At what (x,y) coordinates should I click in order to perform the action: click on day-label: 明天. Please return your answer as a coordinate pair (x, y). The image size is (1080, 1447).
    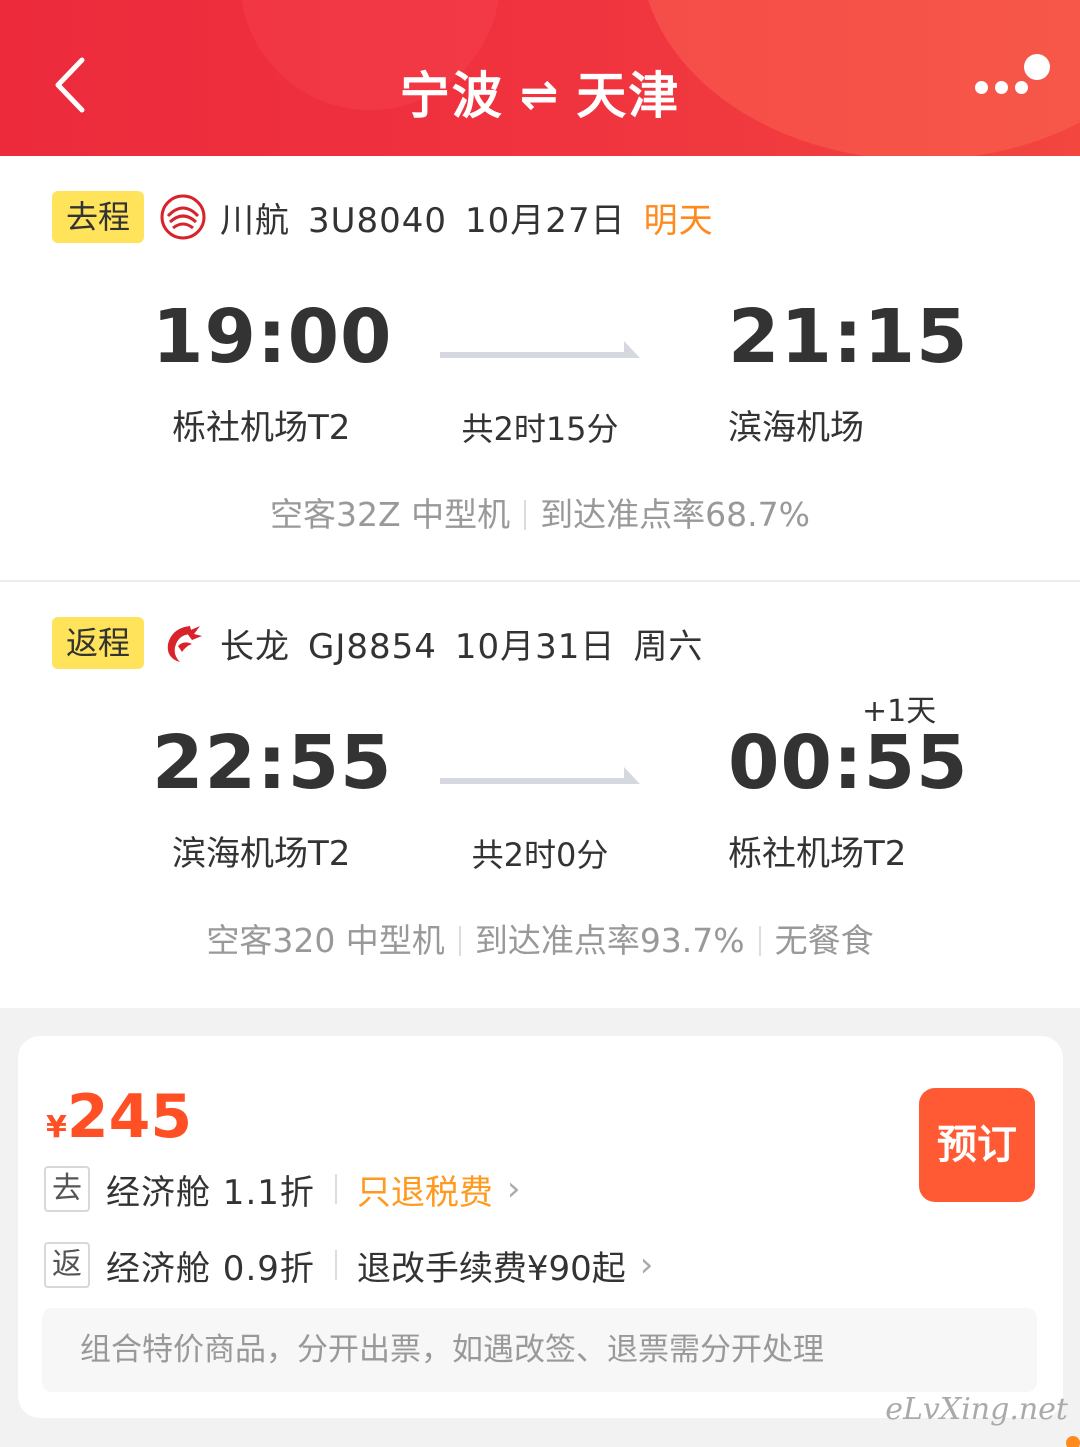
    Looking at the image, I should click on (678, 220).